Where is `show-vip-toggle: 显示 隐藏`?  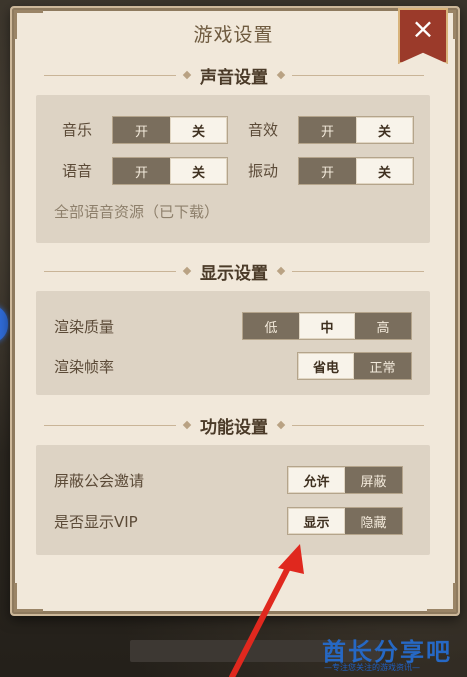
show-vip-toggle: 显示 隐藏 is located at coordinates (345, 521).